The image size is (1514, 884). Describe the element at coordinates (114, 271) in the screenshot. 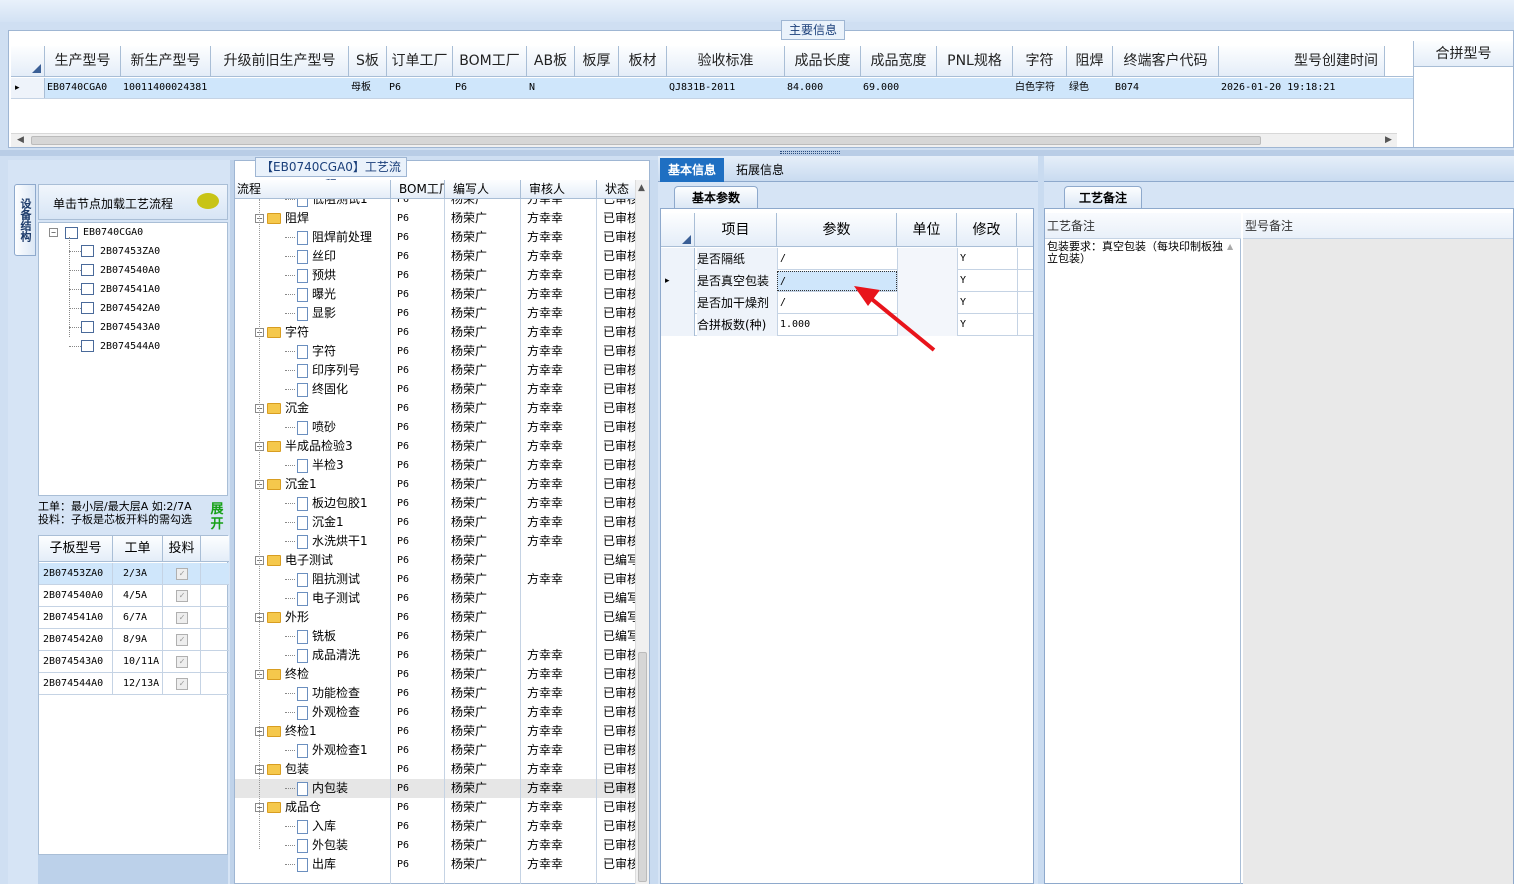

I see `tree-child-node: 2B074540A0` at that location.